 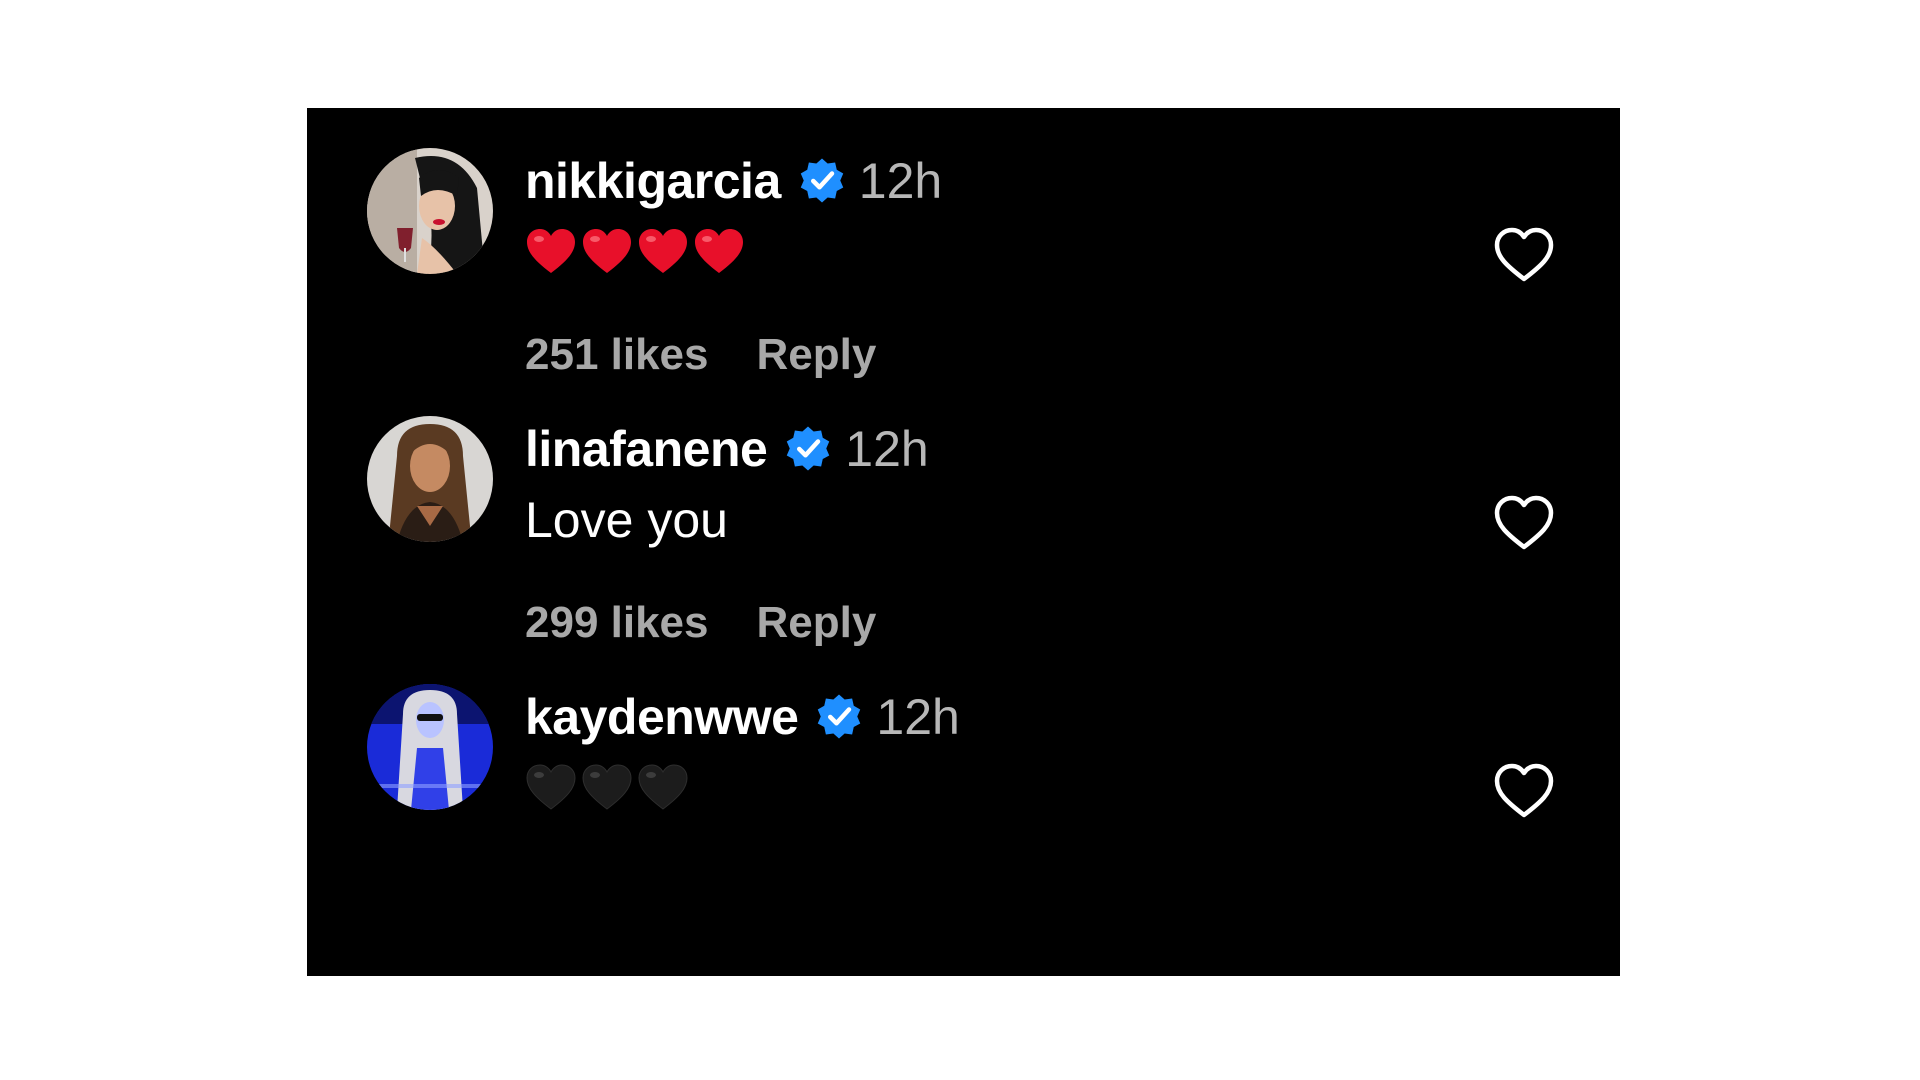 I want to click on avatar-kaydenwwe, so click(x=430, y=747).